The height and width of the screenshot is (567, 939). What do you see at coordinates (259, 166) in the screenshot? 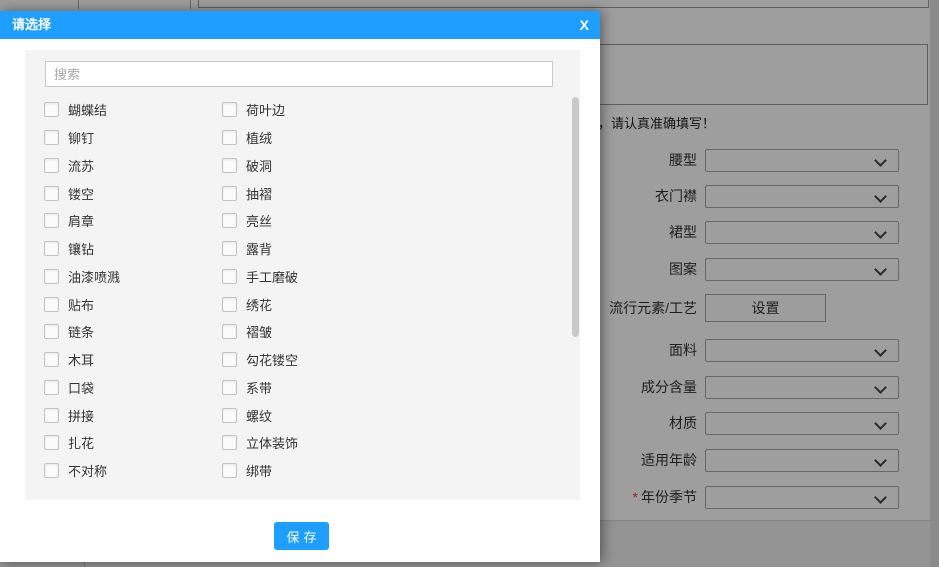
I see `option-label: 破洞` at bounding box center [259, 166].